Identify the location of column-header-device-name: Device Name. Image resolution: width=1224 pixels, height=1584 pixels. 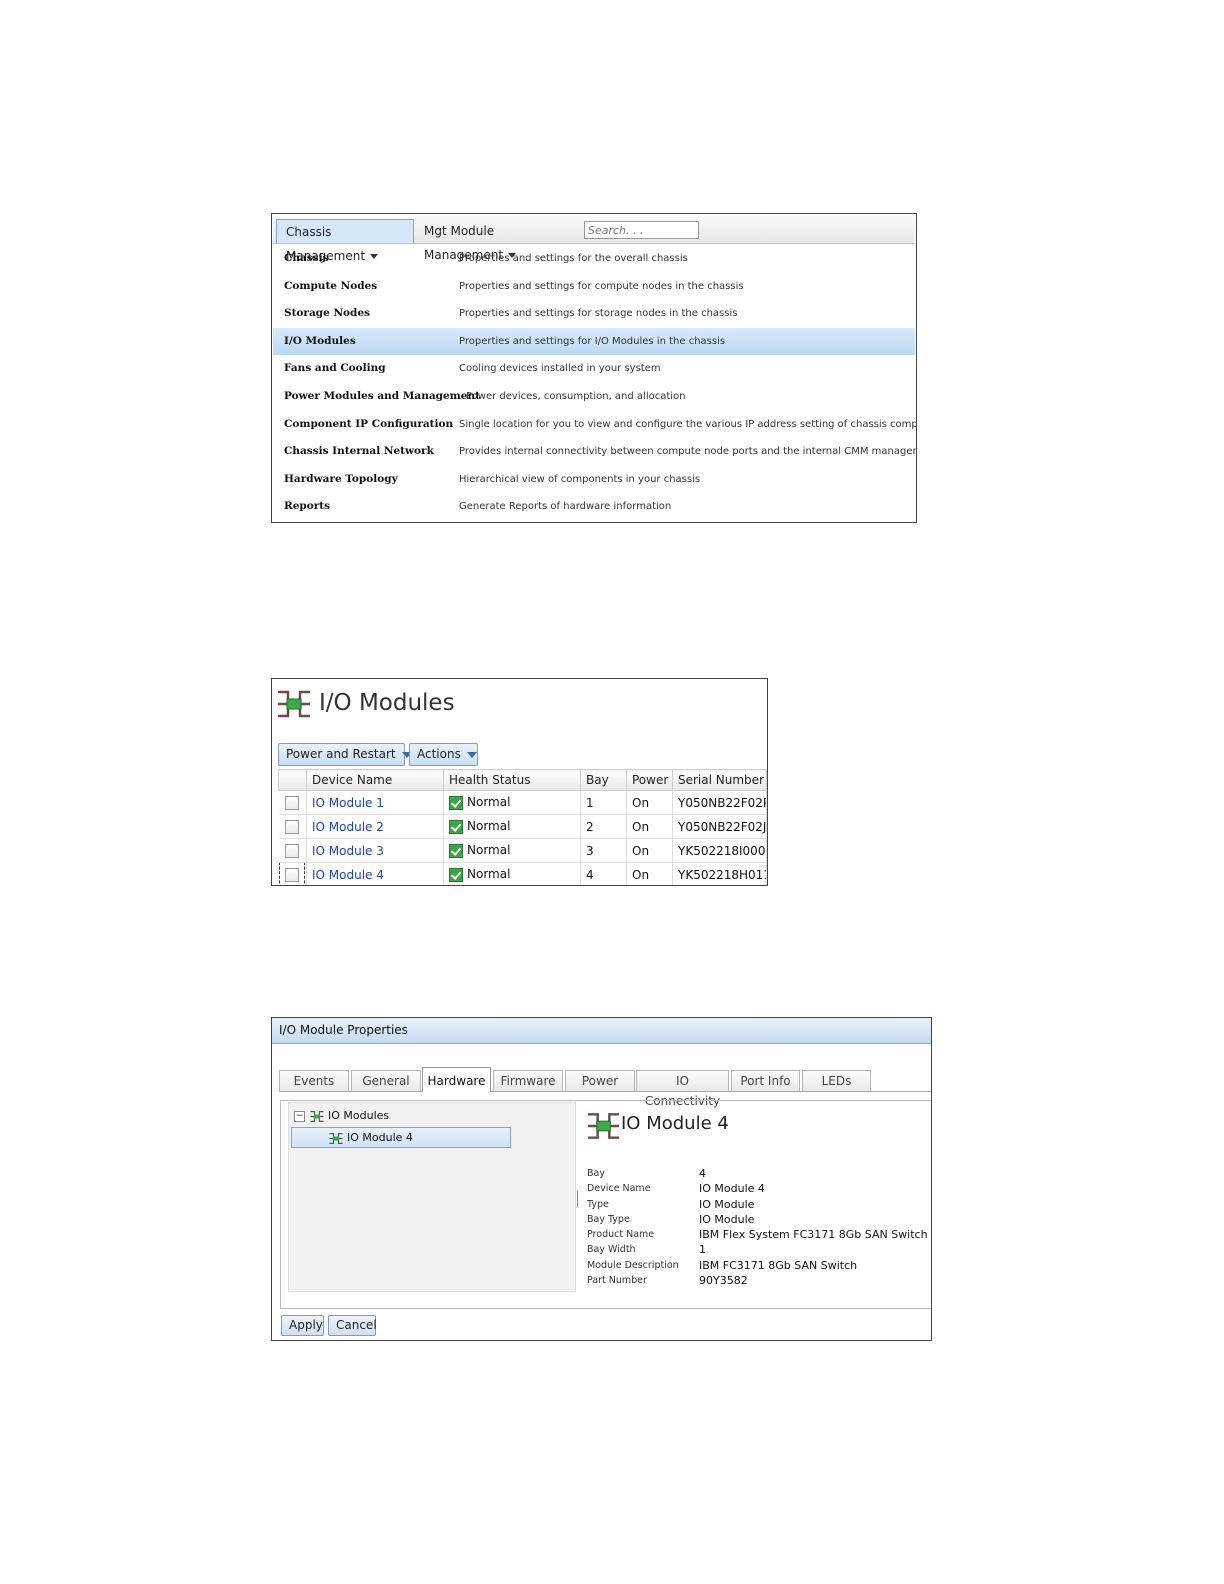
(375, 780).